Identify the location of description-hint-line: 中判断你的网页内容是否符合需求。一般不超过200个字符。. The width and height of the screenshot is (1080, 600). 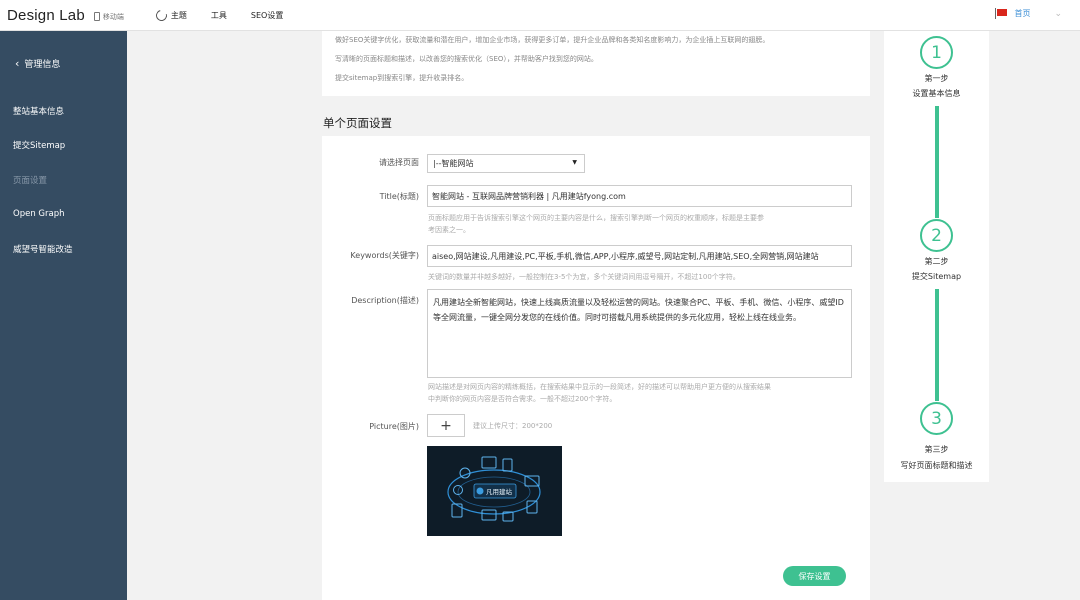
(522, 399).